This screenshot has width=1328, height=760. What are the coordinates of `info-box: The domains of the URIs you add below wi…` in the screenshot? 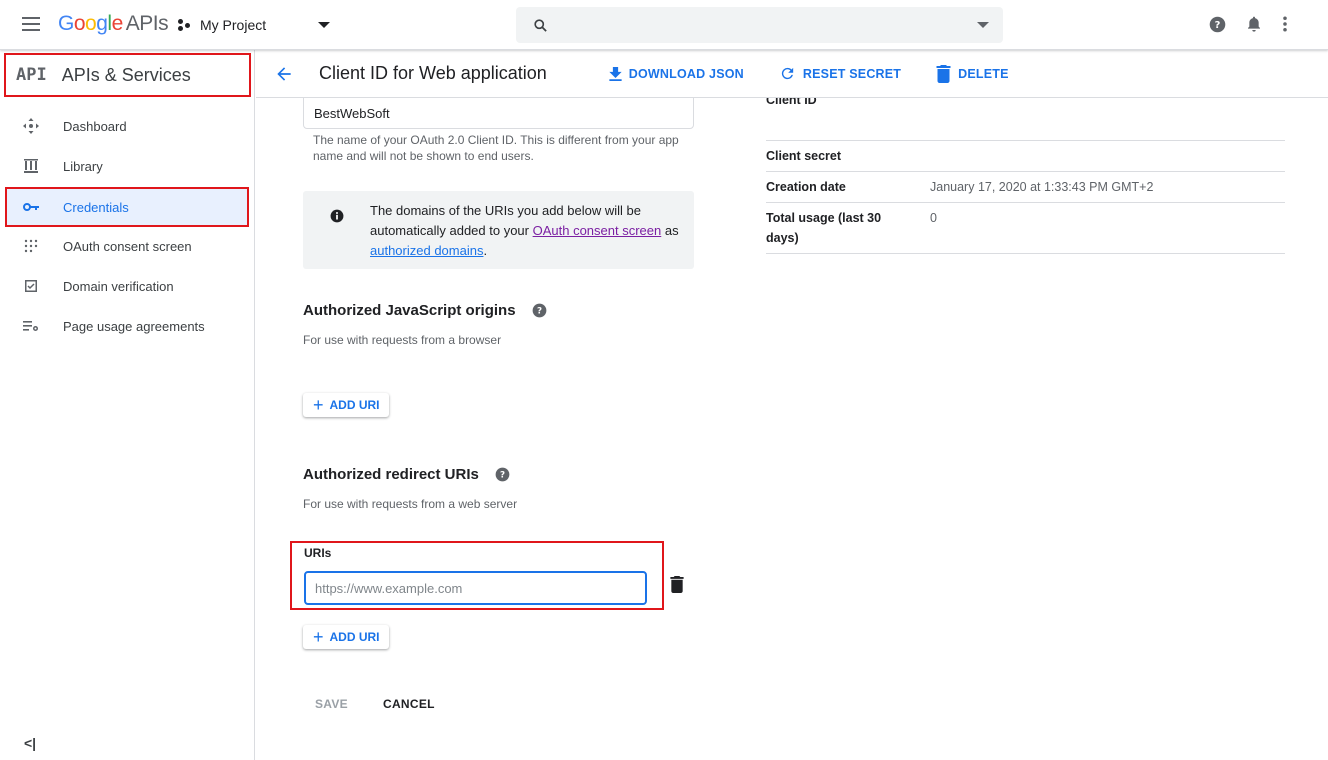 It's located at (498, 230).